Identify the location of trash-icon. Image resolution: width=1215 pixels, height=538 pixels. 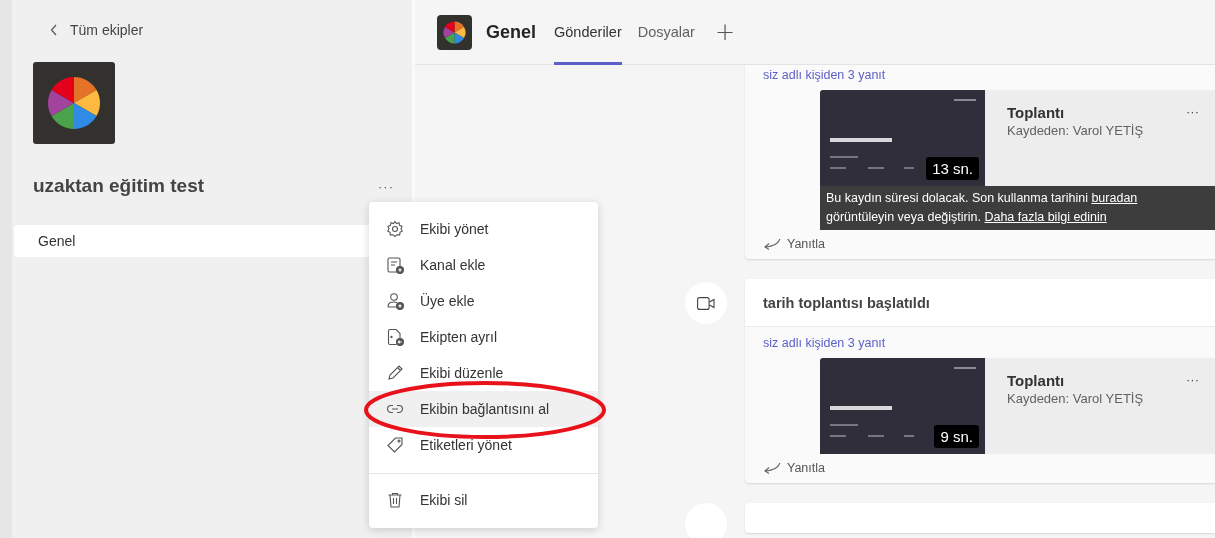
(395, 500).